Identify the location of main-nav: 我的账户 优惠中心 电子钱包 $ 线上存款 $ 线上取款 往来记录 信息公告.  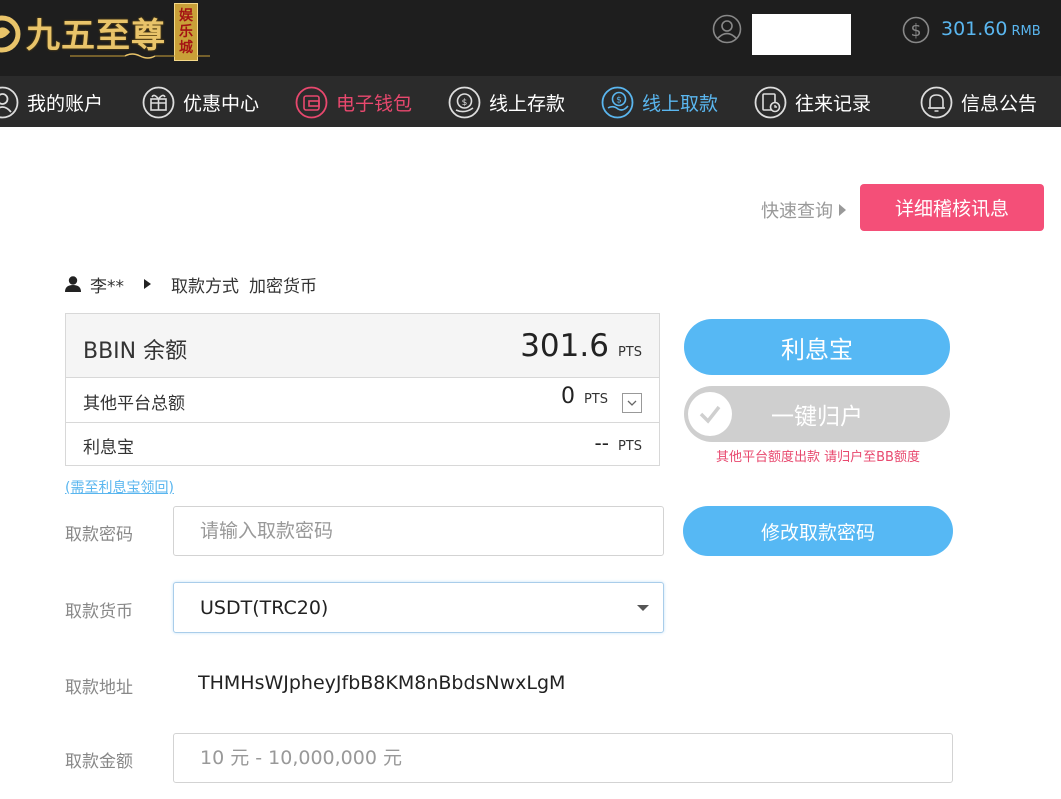
(530, 101).